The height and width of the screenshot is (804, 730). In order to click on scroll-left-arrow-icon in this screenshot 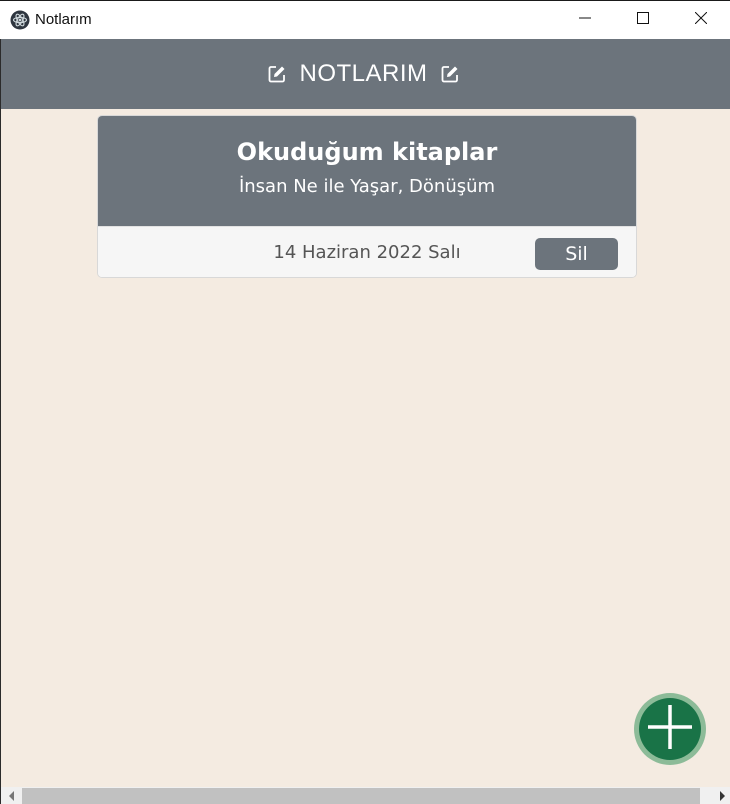, I will do `click(11, 795)`.